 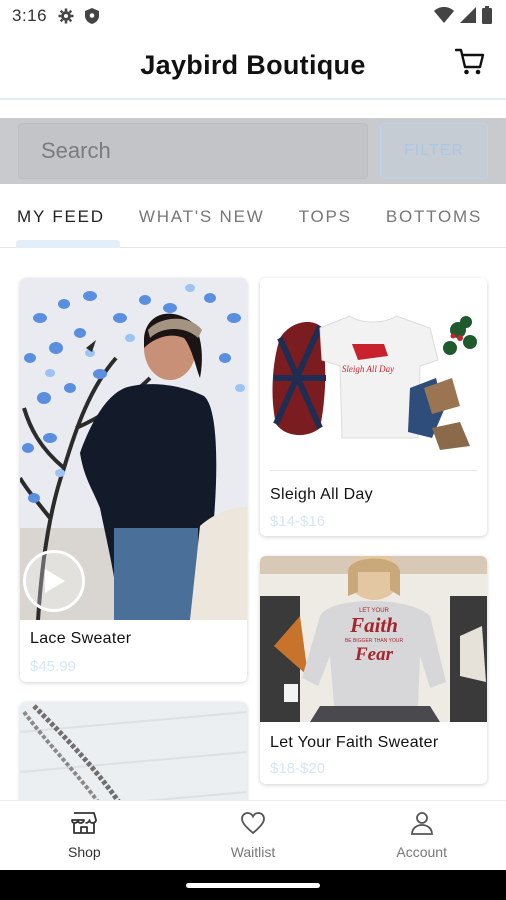 I want to click on status-time: 3:16, so click(x=30, y=15).